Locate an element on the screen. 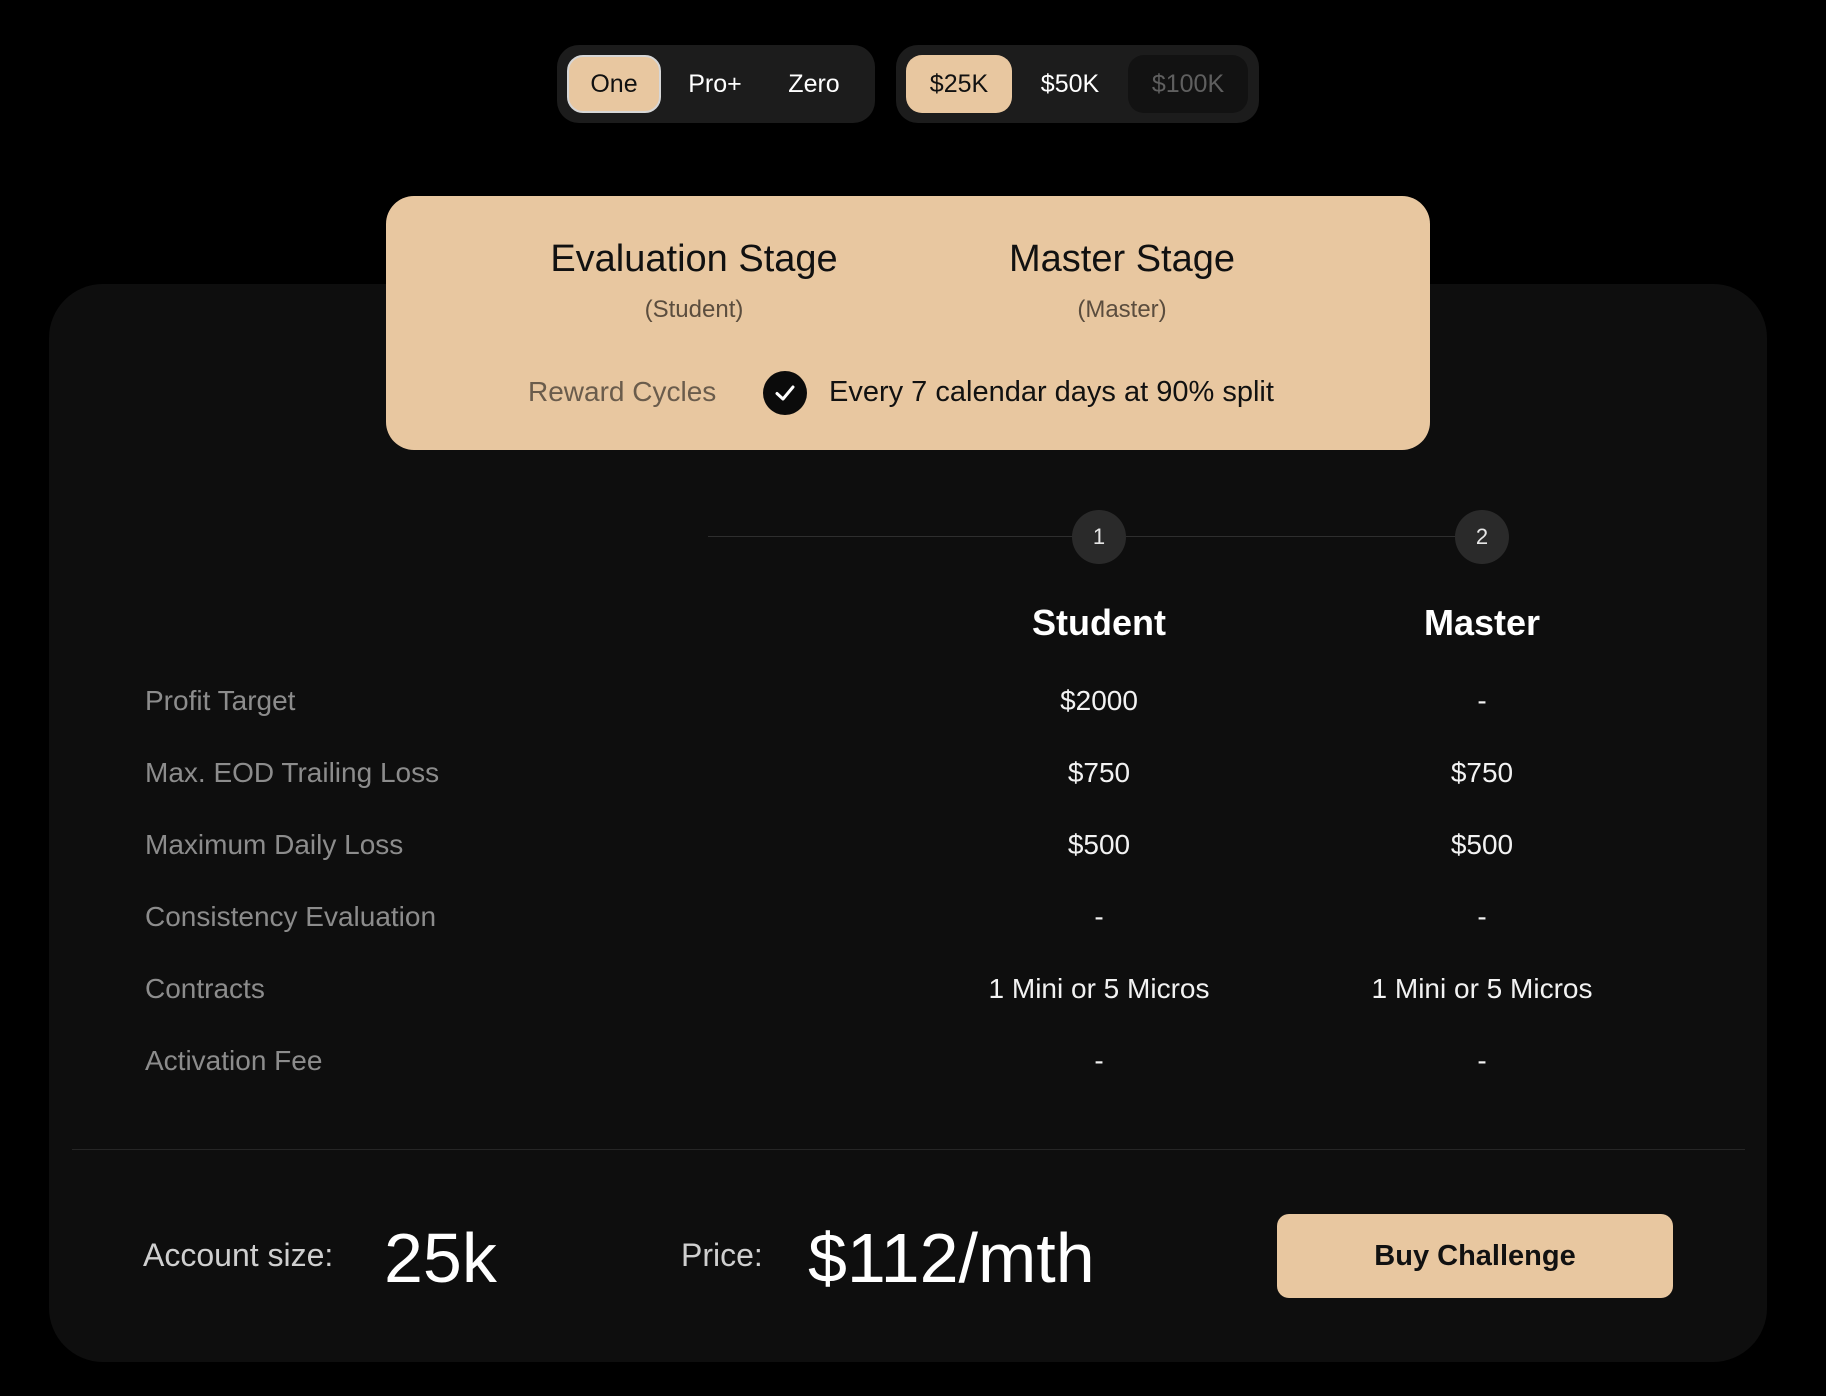  plan-option-pro-plus: Pro+ is located at coordinates (715, 84).